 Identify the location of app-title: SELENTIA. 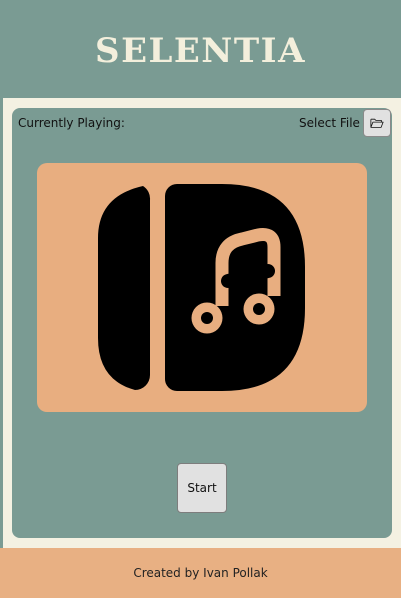
(200, 51).